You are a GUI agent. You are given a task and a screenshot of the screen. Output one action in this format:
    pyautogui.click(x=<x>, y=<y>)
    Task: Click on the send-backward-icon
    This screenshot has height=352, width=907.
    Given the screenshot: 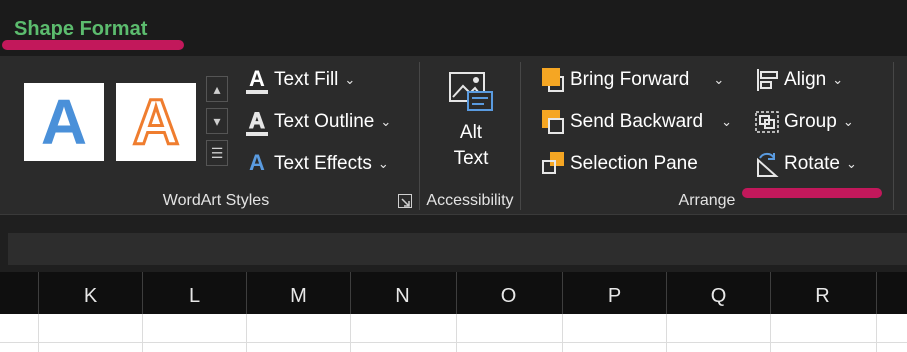 What is the action you would take?
    pyautogui.click(x=553, y=122)
    